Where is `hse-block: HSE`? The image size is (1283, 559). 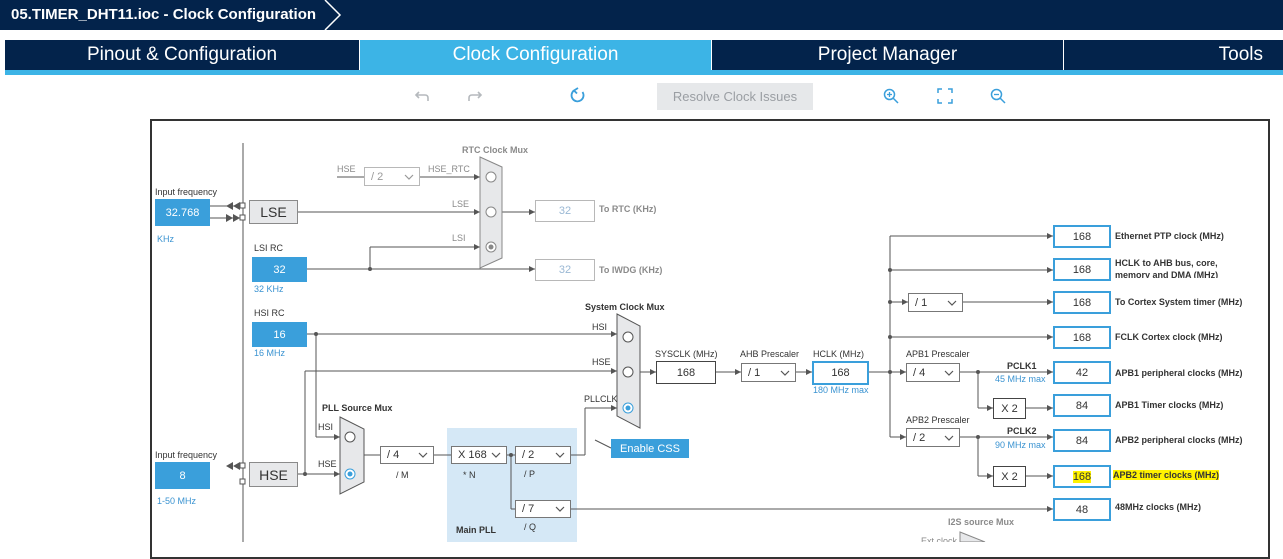 hse-block: HSE is located at coordinates (273, 474).